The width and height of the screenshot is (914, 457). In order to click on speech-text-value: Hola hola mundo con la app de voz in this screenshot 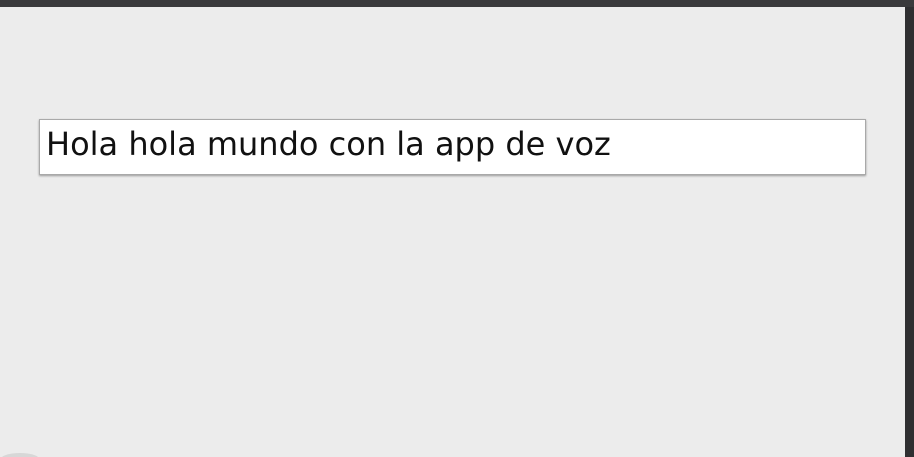, I will do `click(328, 144)`.